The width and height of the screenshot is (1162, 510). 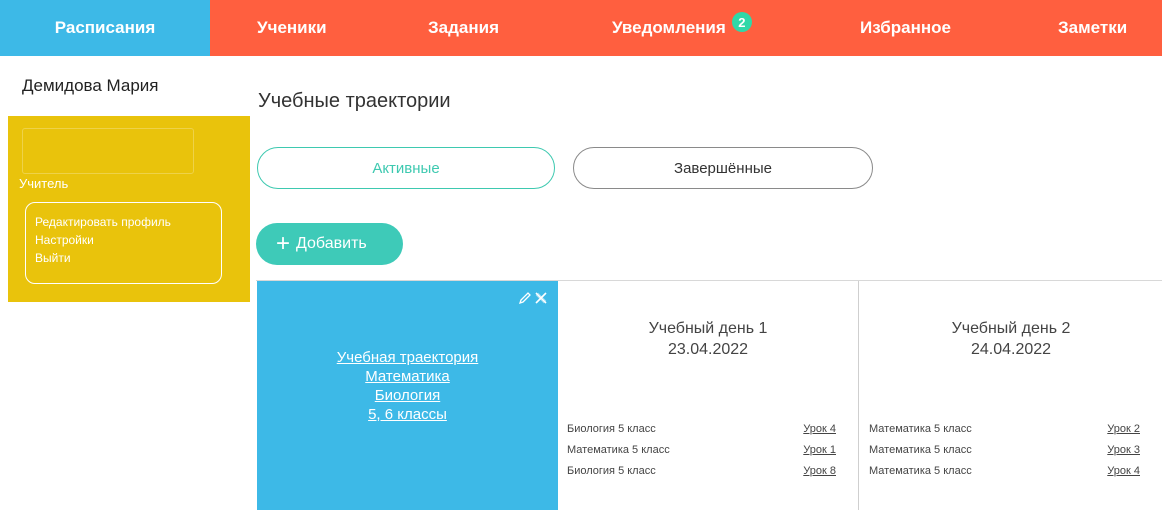 I want to click on lesson-row: Математика 5 класс Урок 4, so click(x=1004, y=471).